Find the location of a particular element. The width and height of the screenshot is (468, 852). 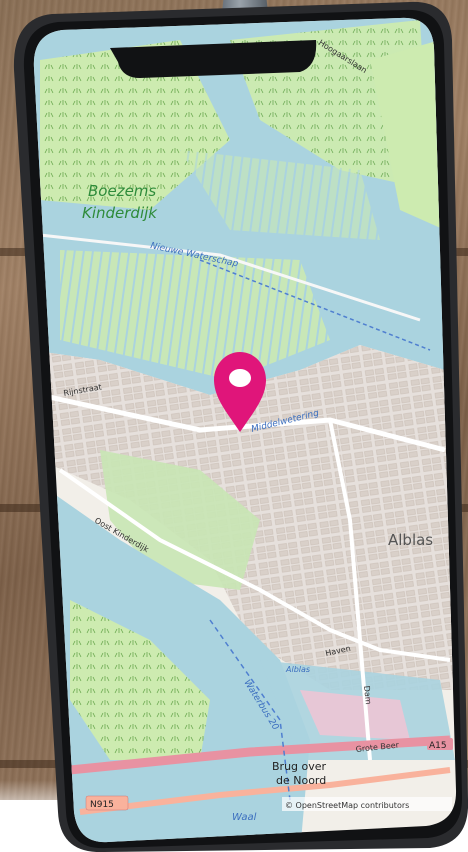

place-label-boezems: Boezems is located at coordinates (122, 191).